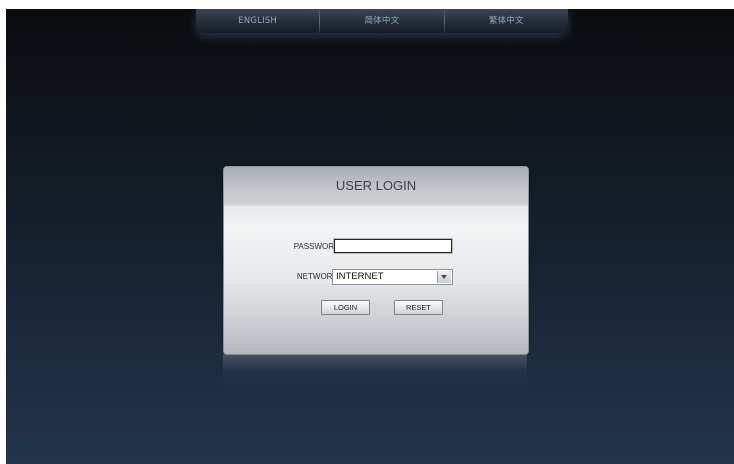 The height and width of the screenshot is (464, 734). What do you see at coordinates (376, 185) in the screenshot?
I see `login-title: USER LOGIN` at bounding box center [376, 185].